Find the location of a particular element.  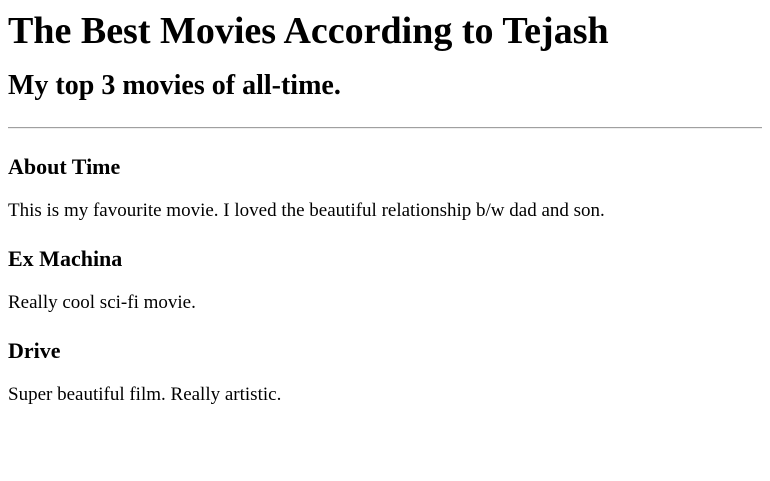

page-title: The Best Movies According to Tejash is located at coordinates (308, 31).